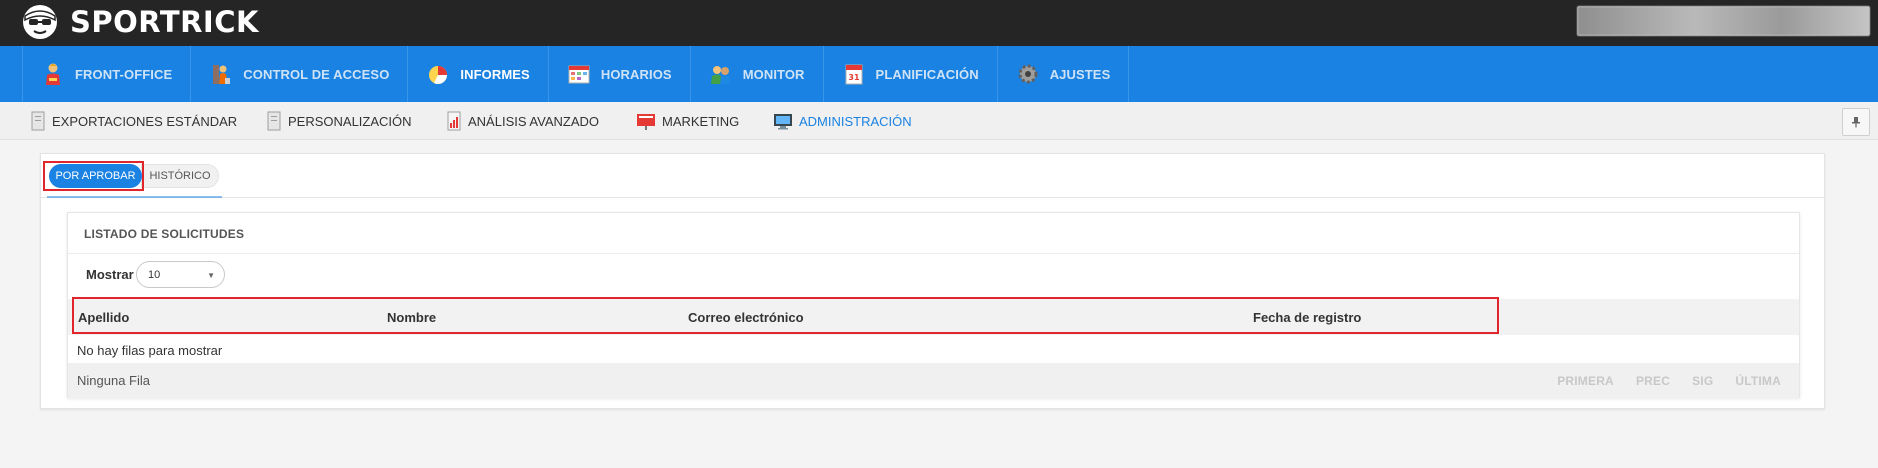 This screenshot has height=468, width=1878. I want to click on brand-name: SPORTRICK, so click(164, 22).